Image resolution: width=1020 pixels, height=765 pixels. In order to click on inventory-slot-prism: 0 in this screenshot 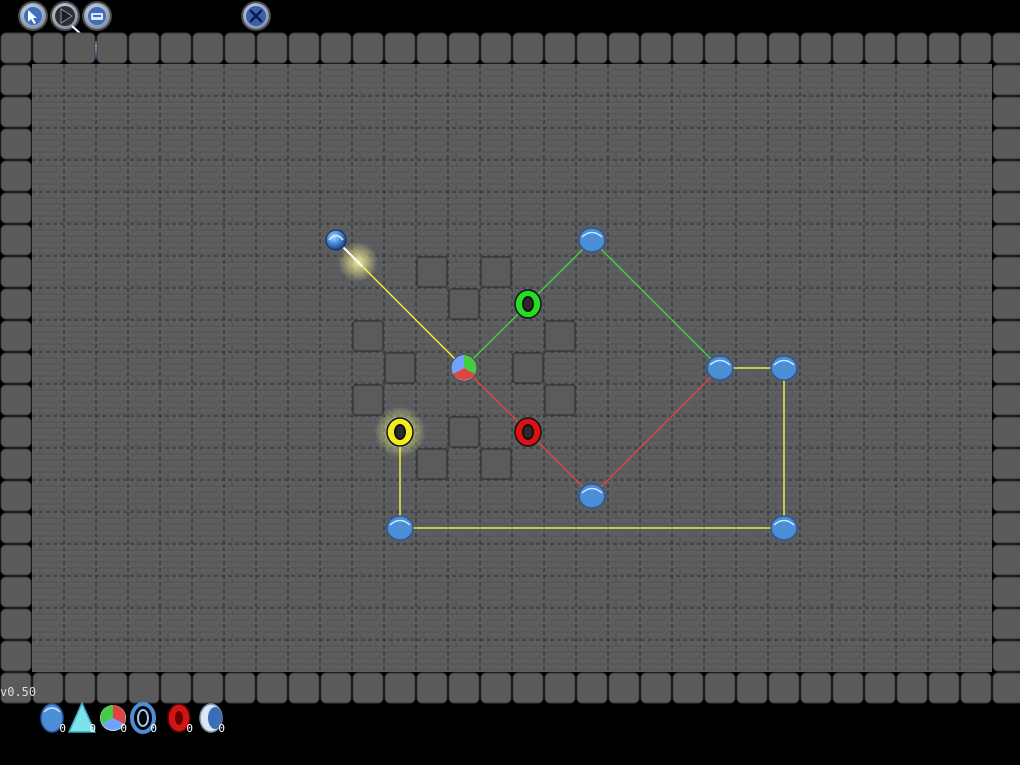, I will do `click(82, 718)`.